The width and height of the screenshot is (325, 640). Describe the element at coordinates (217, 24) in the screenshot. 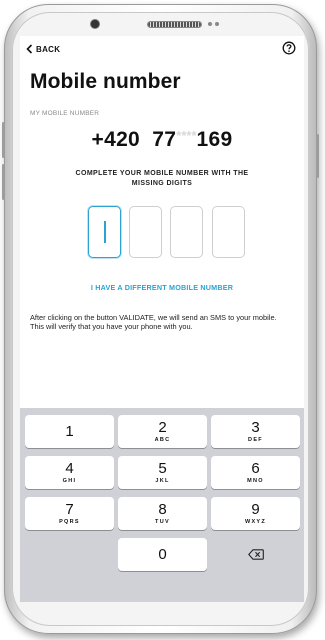

I see `light-sensor` at that location.